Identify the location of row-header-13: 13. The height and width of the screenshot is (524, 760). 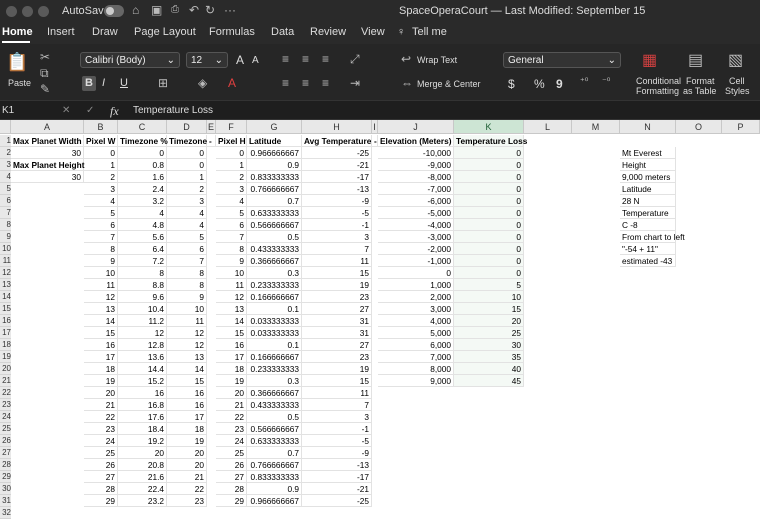
(5, 285).